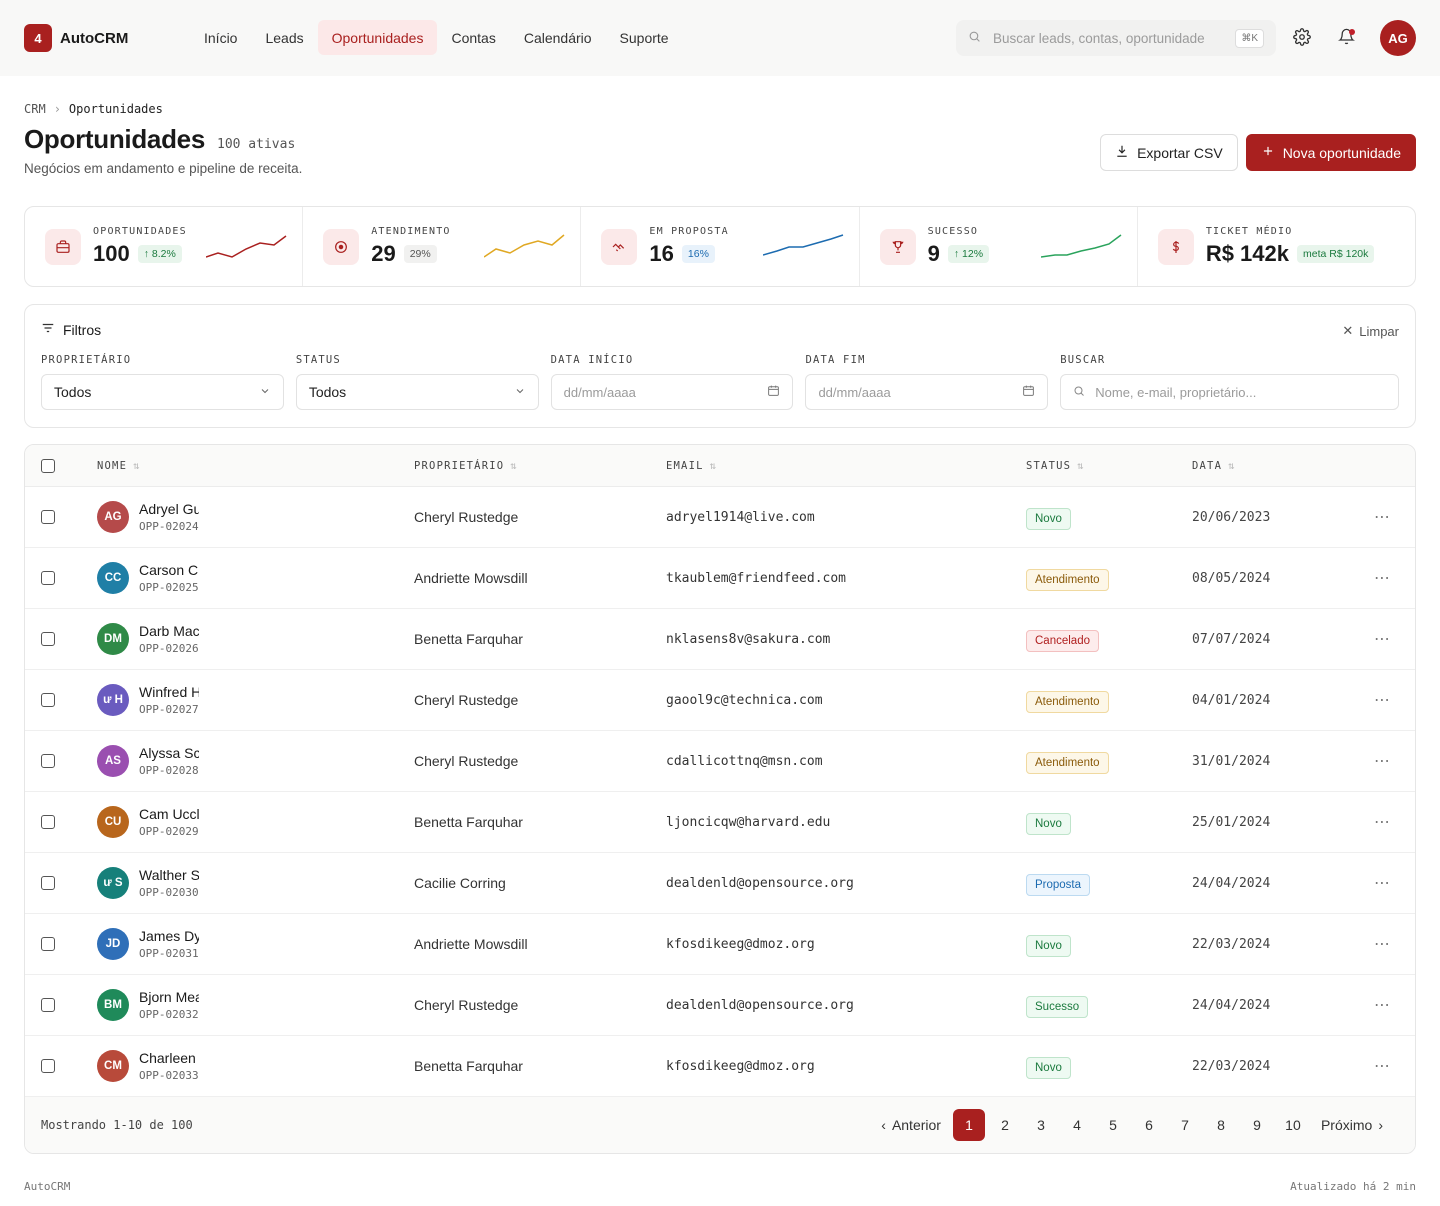  What do you see at coordinates (1221, 1125) in the screenshot?
I see `page-button-8: 8` at bounding box center [1221, 1125].